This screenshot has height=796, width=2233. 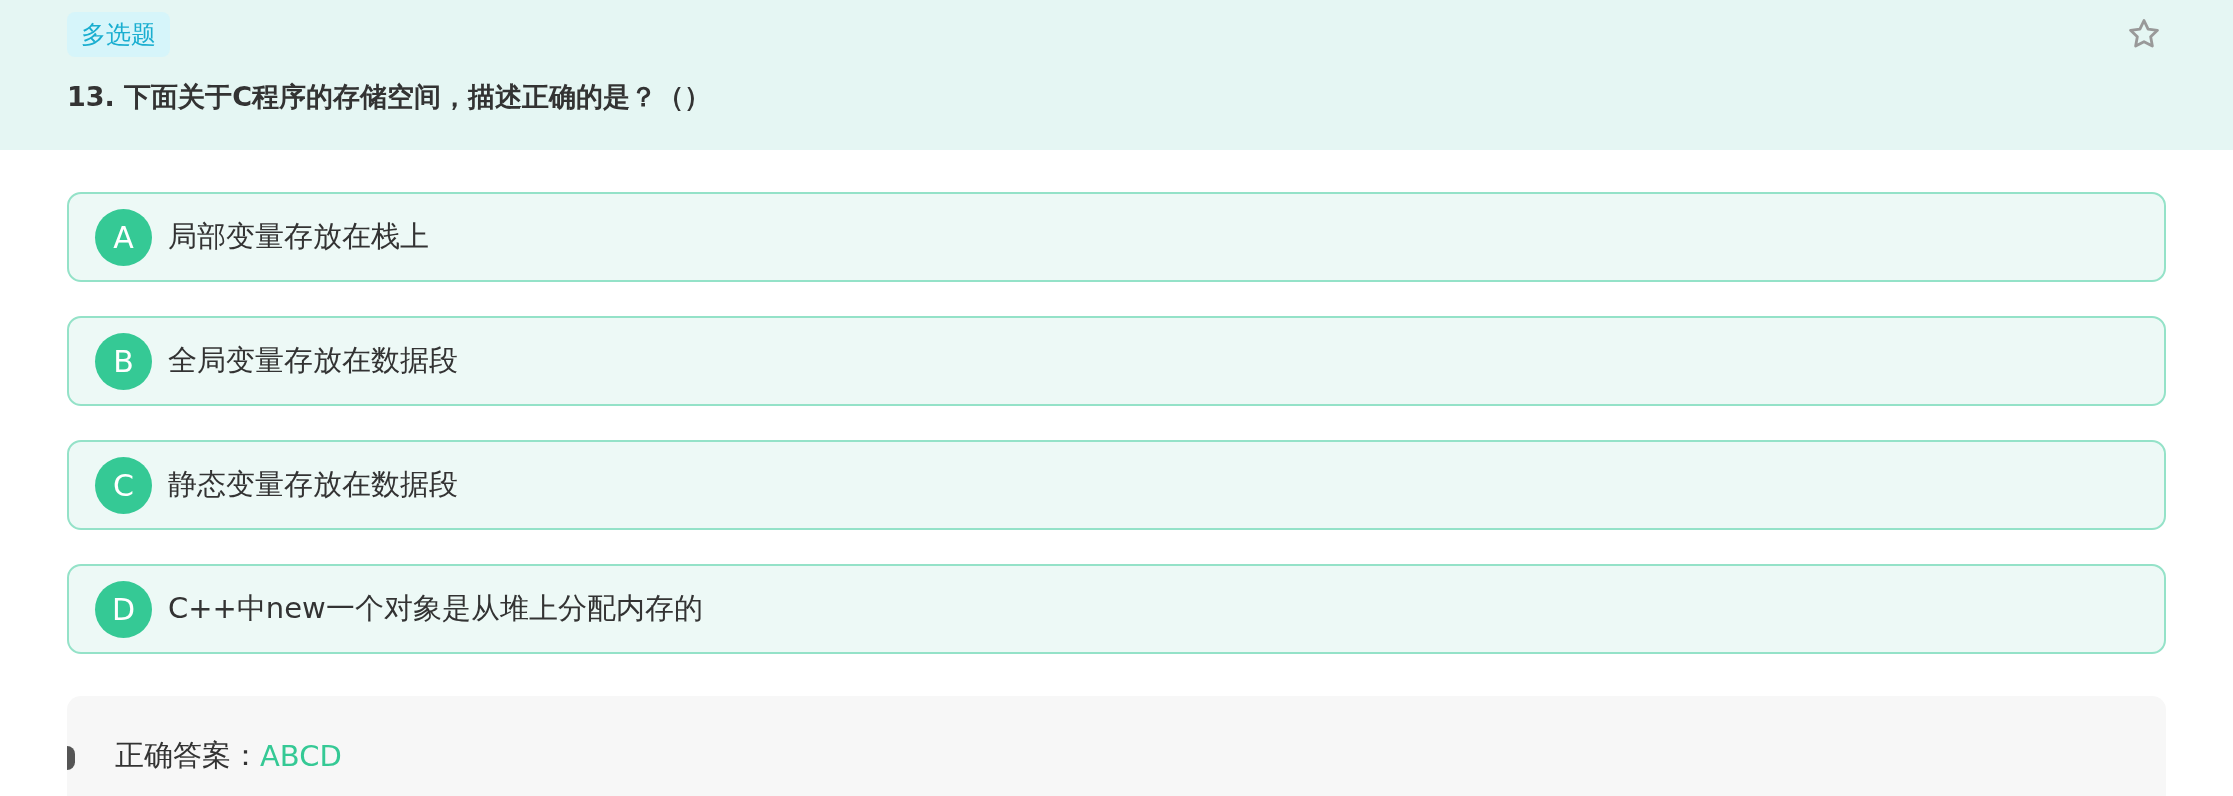 I want to click on option-letter-badge: C, so click(x=123, y=485).